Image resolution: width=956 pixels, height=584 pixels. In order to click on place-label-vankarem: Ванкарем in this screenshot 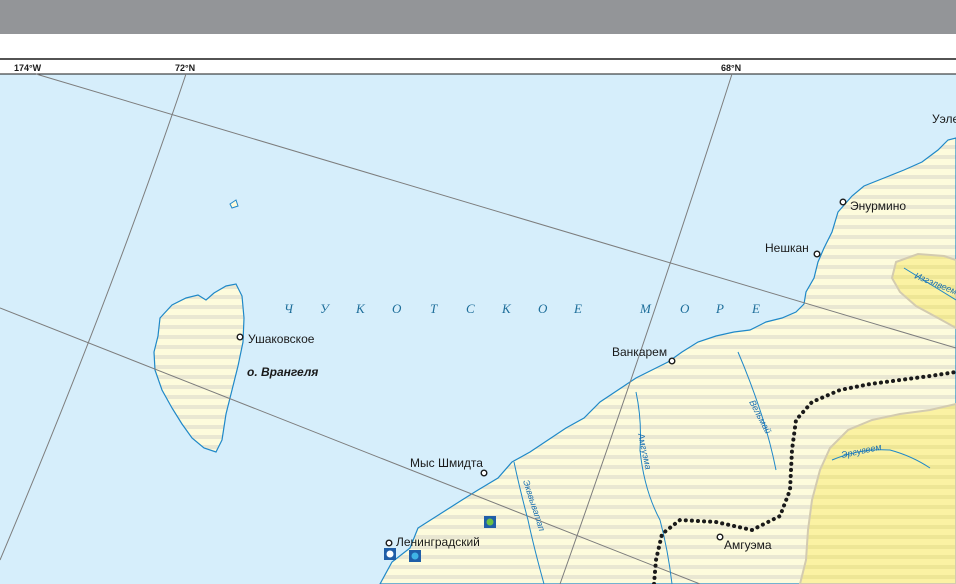, I will do `click(639, 352)`.